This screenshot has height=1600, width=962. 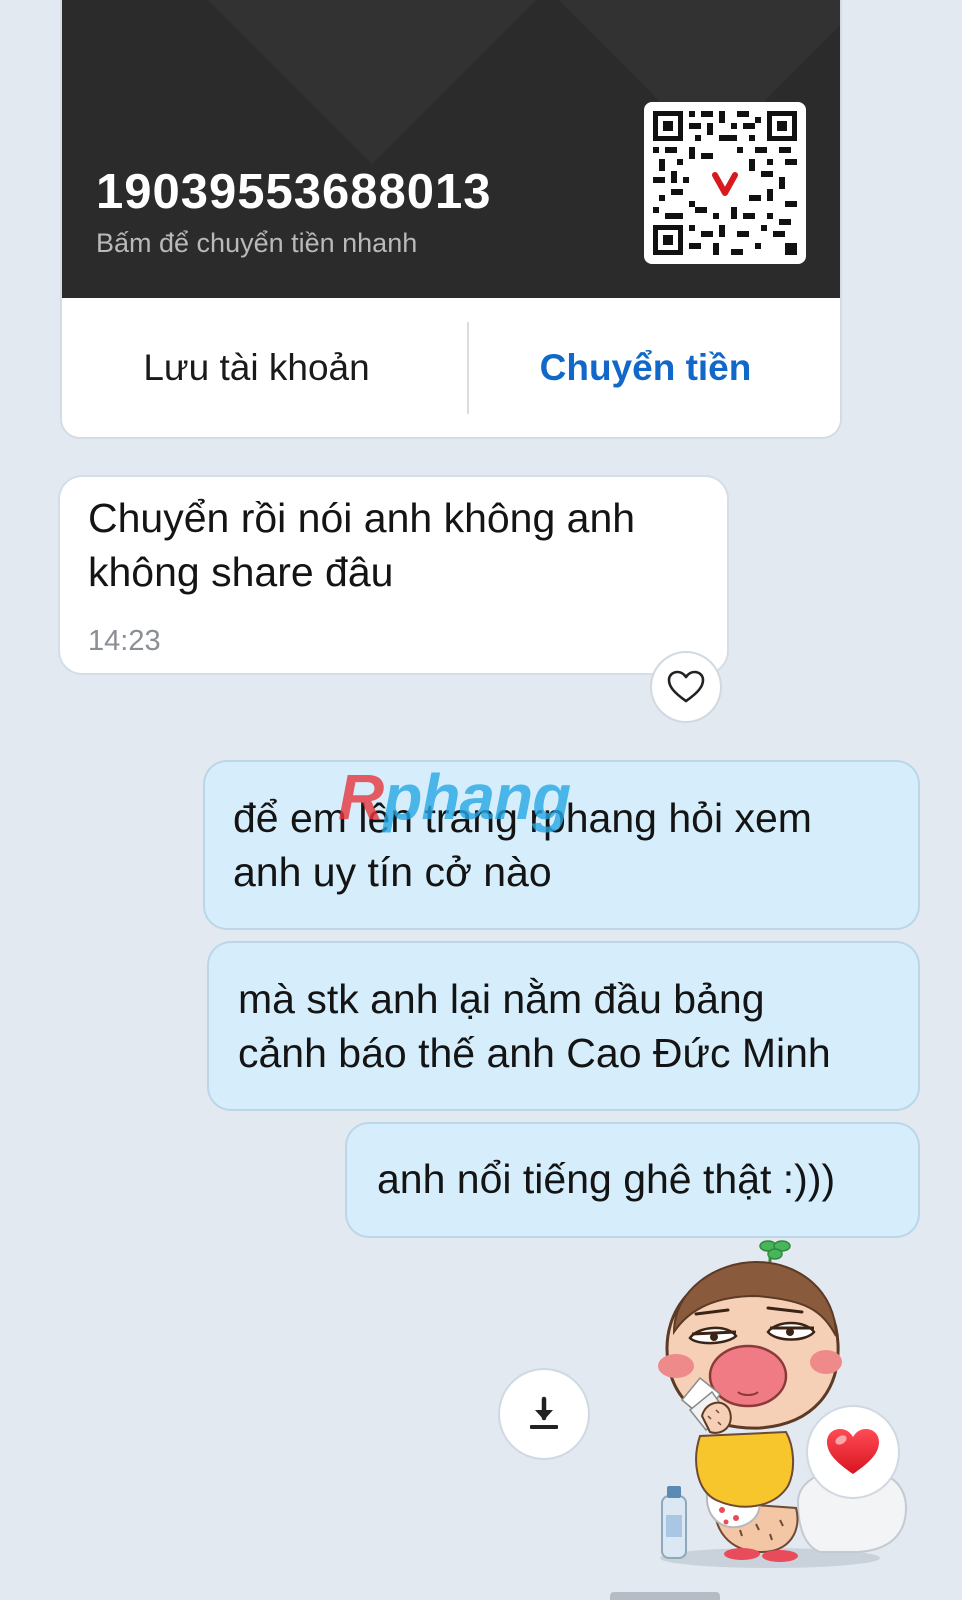 What do you see at coordinates (522, 818) in the screenshot?
I see `message-line: để em lên trang rphang hỏi xem` at bounding box center [522, 818].